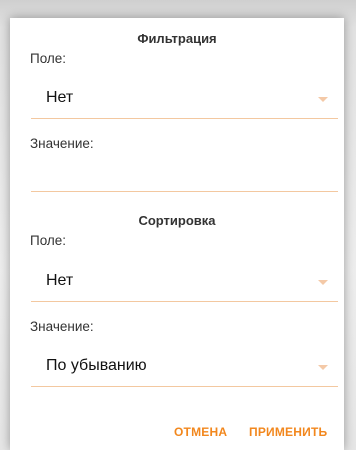 Image resolution: width=356 pixels, height=450 pixels. Describe the element at coordinates (62, 143) in the screenshot. I see `filter-value-label: Значение:` at that location.